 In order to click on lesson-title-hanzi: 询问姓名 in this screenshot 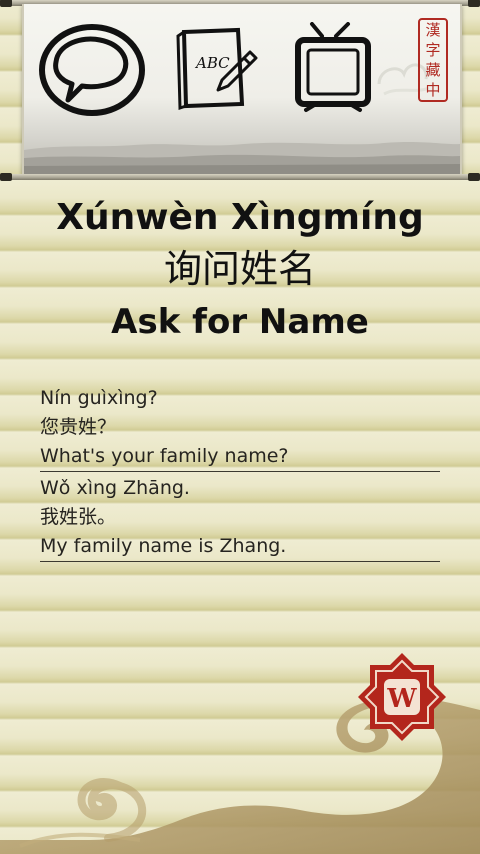, I will do `click(239, 269)`.